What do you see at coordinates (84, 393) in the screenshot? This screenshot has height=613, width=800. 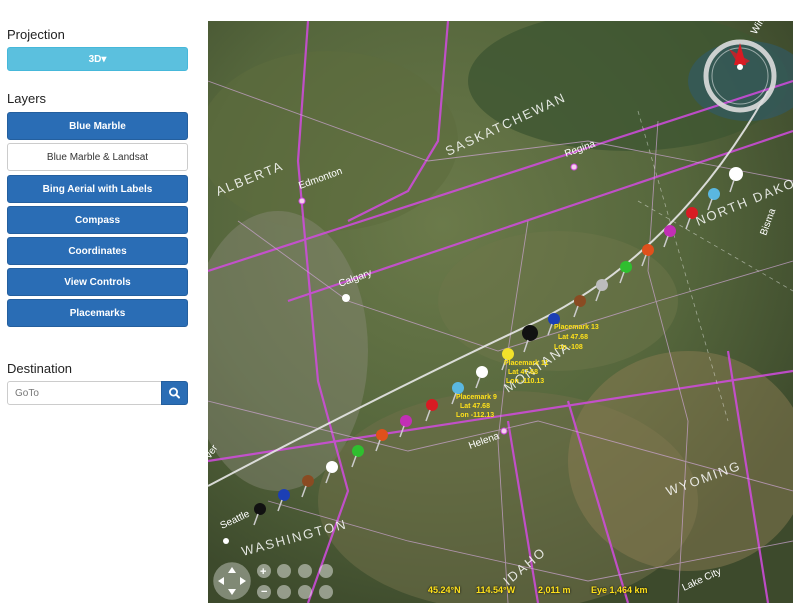 I see `goto-input` at bounding box center [84, 393].